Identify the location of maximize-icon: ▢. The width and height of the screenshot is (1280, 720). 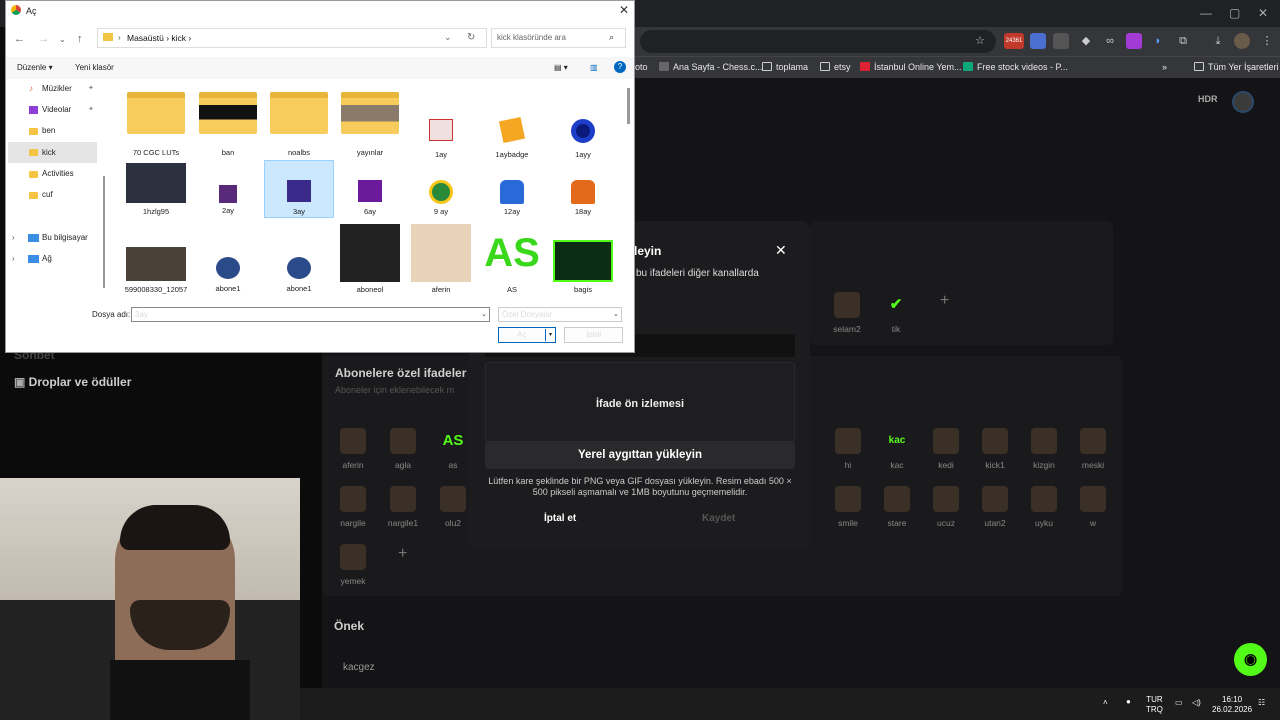
(1234, 13).